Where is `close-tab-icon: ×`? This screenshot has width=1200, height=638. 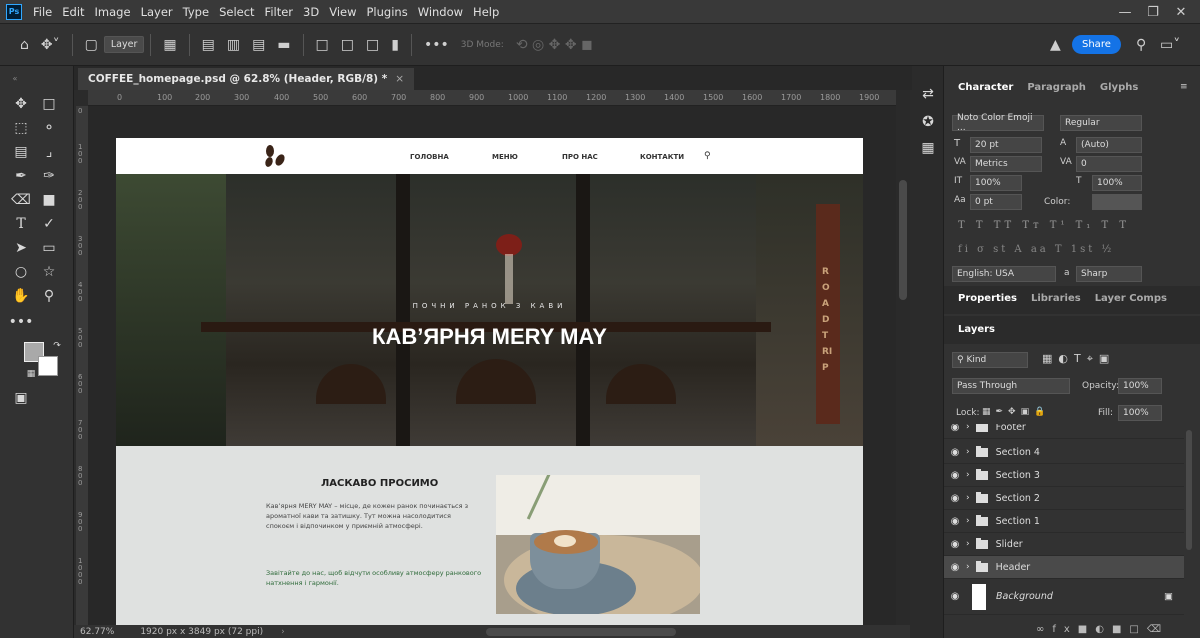 close-tab-icon: × is located at coordinates (399, 79).